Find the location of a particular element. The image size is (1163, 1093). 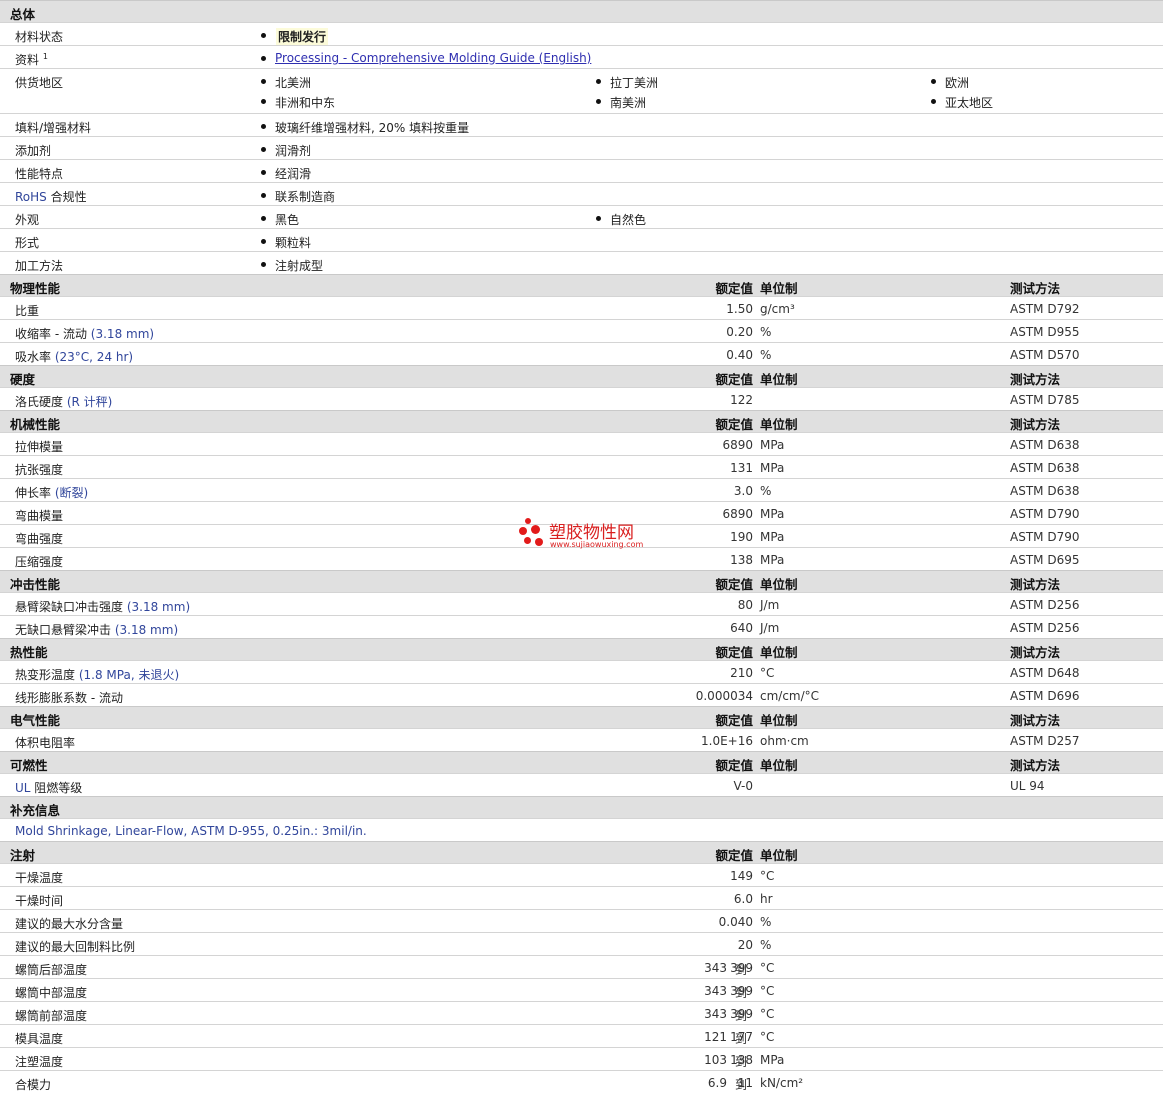

row-value: 0.40 is located at coordinates (739, 355).